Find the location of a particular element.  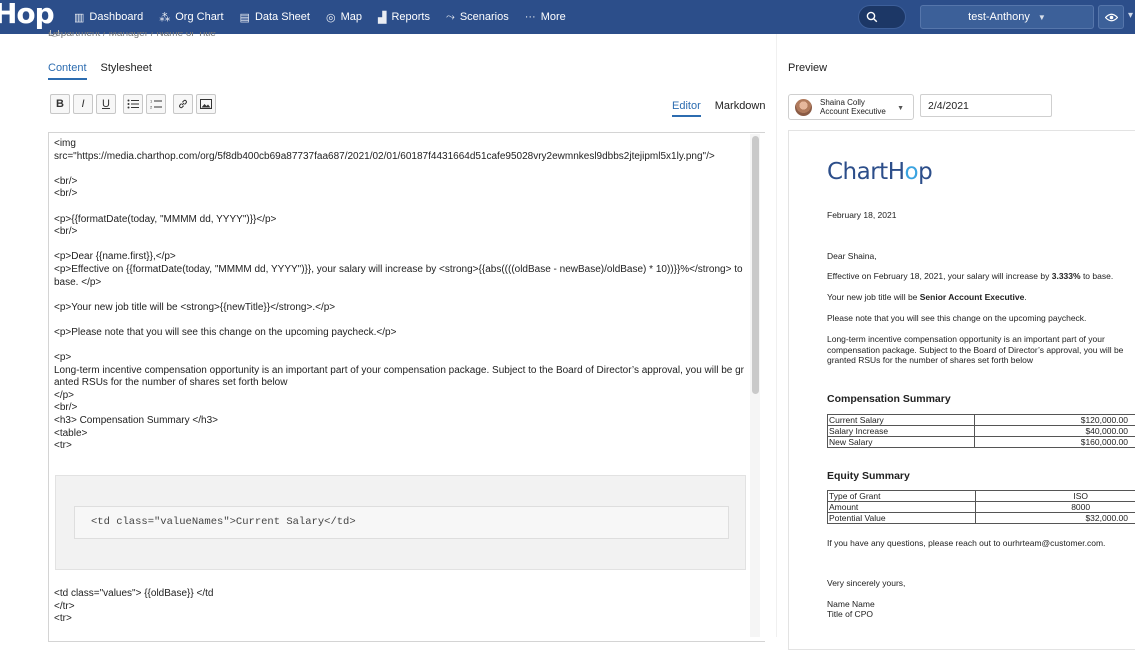

charthop-letter-logo: ChartHop is located at coordinates (879, 172).